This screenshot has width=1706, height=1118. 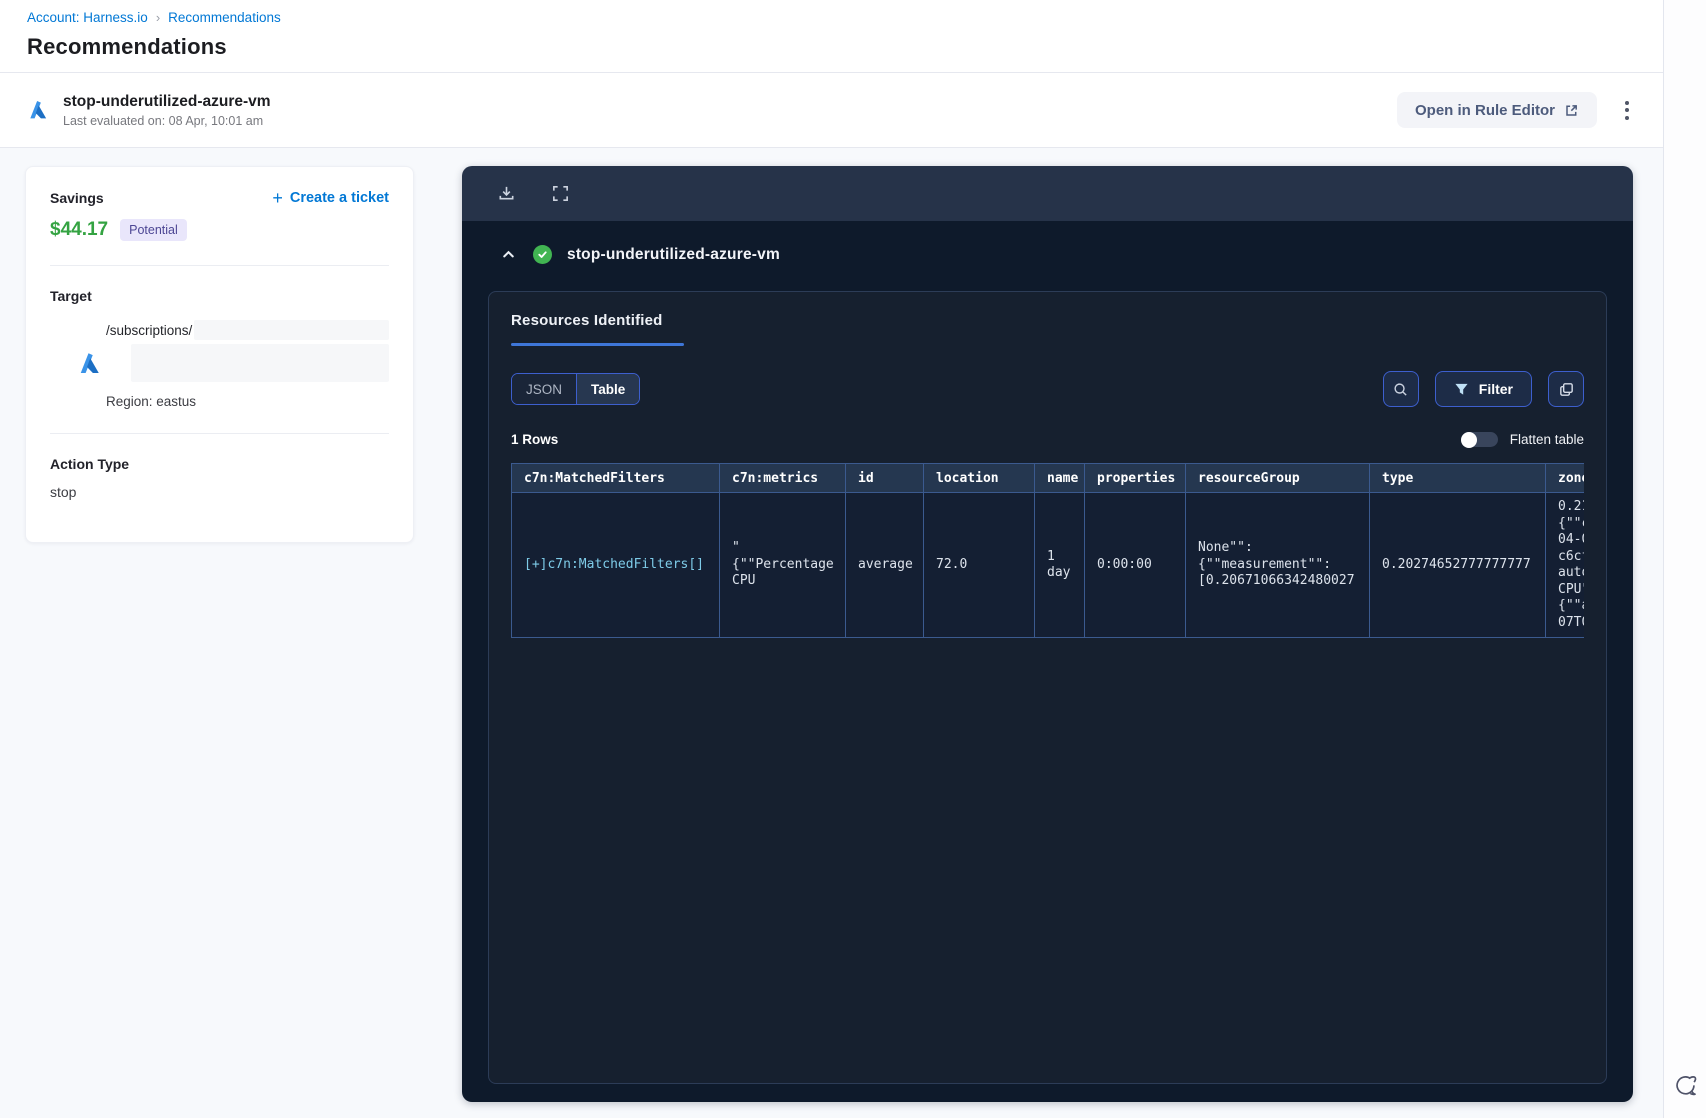 I want to click on toggle-table: Table, so click(x=608, y=389).